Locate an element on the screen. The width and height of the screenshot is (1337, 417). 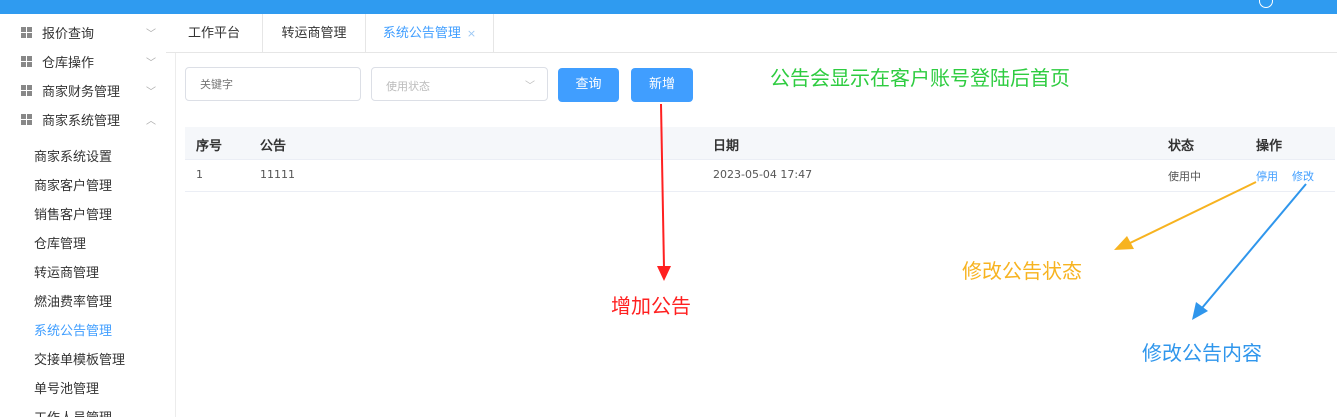
arrow-add is located at coordinates (662, 186).